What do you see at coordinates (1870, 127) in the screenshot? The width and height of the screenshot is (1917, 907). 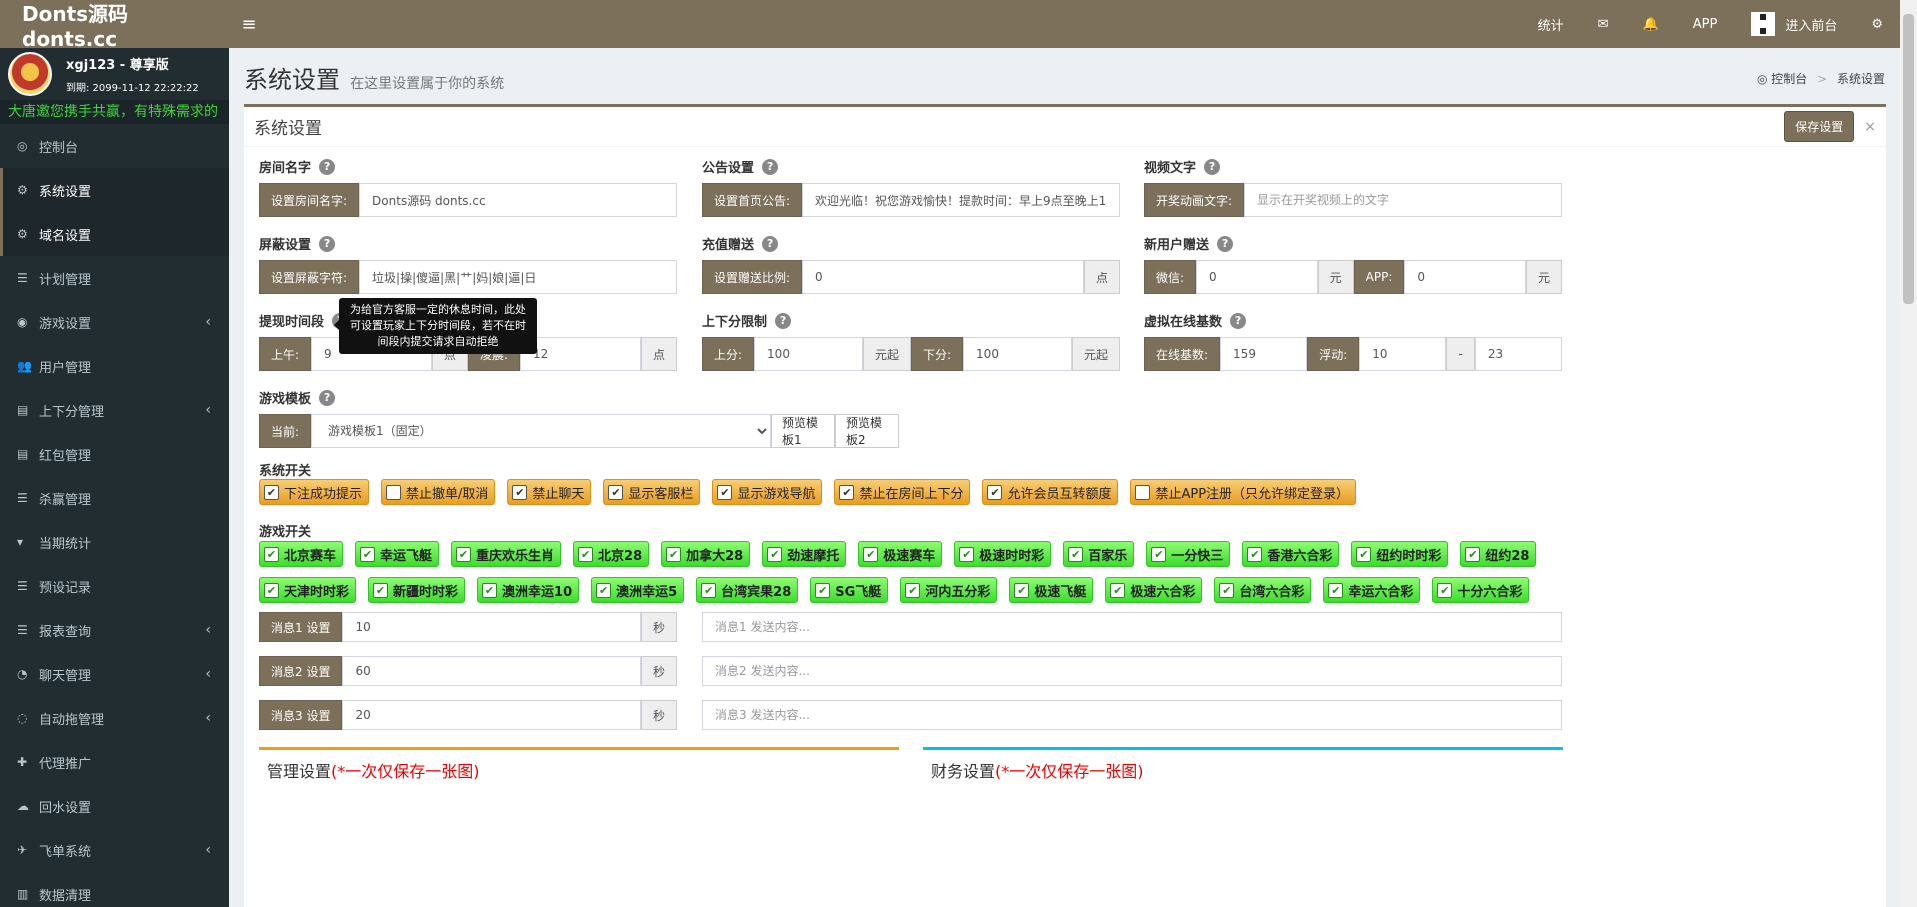 I see `close-icon: ×` at bounding box center [1870, 127].